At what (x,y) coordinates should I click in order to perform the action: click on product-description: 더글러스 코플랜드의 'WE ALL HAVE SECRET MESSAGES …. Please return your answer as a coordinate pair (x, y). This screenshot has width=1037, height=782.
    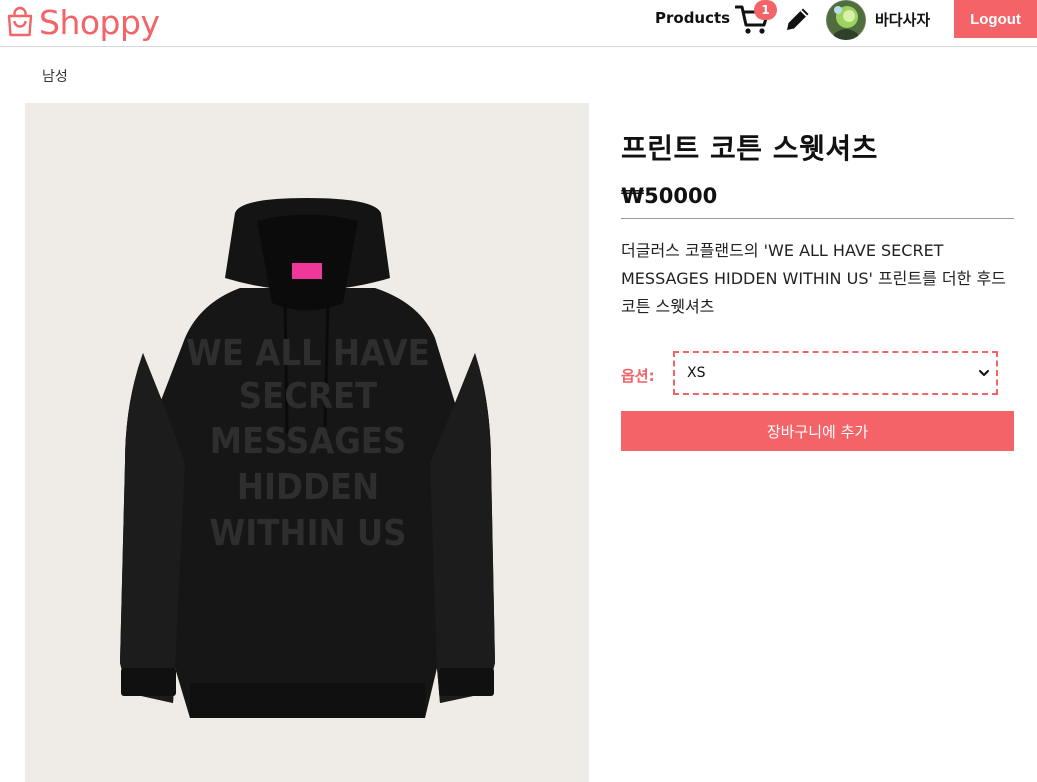
    Looking at the image, I should click on (813, 278).